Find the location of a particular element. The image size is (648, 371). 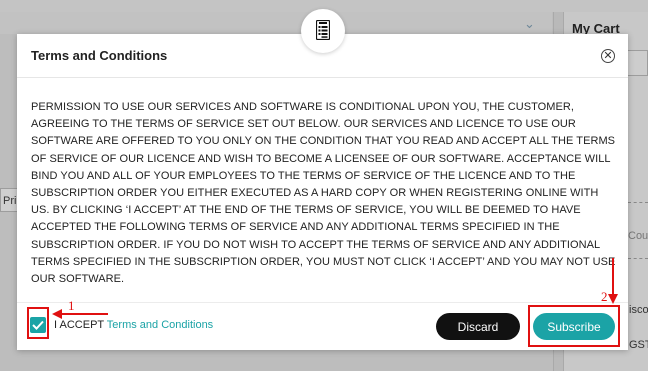

document-list-icon is located at coordinates (323, 31).